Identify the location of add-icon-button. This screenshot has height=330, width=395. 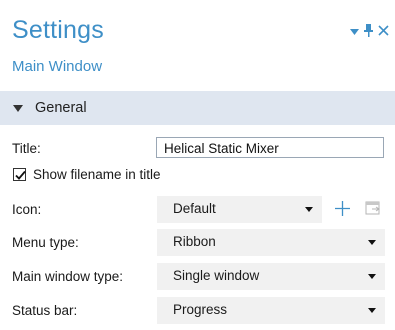
(342, 208).